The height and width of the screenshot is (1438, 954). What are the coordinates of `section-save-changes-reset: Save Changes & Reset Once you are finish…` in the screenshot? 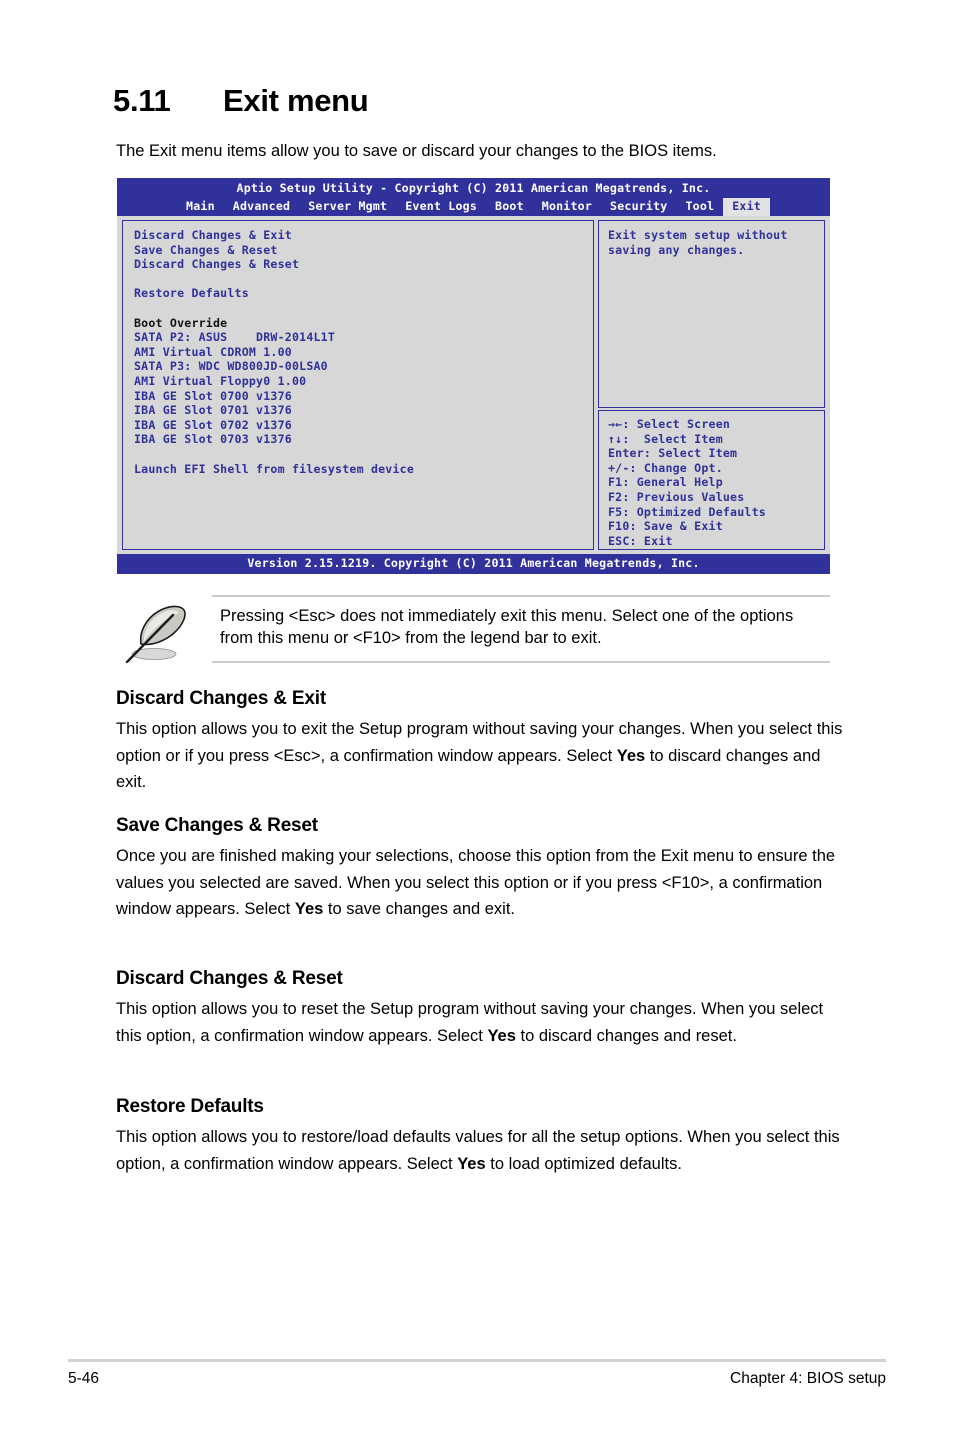 It's located at (481, 869).